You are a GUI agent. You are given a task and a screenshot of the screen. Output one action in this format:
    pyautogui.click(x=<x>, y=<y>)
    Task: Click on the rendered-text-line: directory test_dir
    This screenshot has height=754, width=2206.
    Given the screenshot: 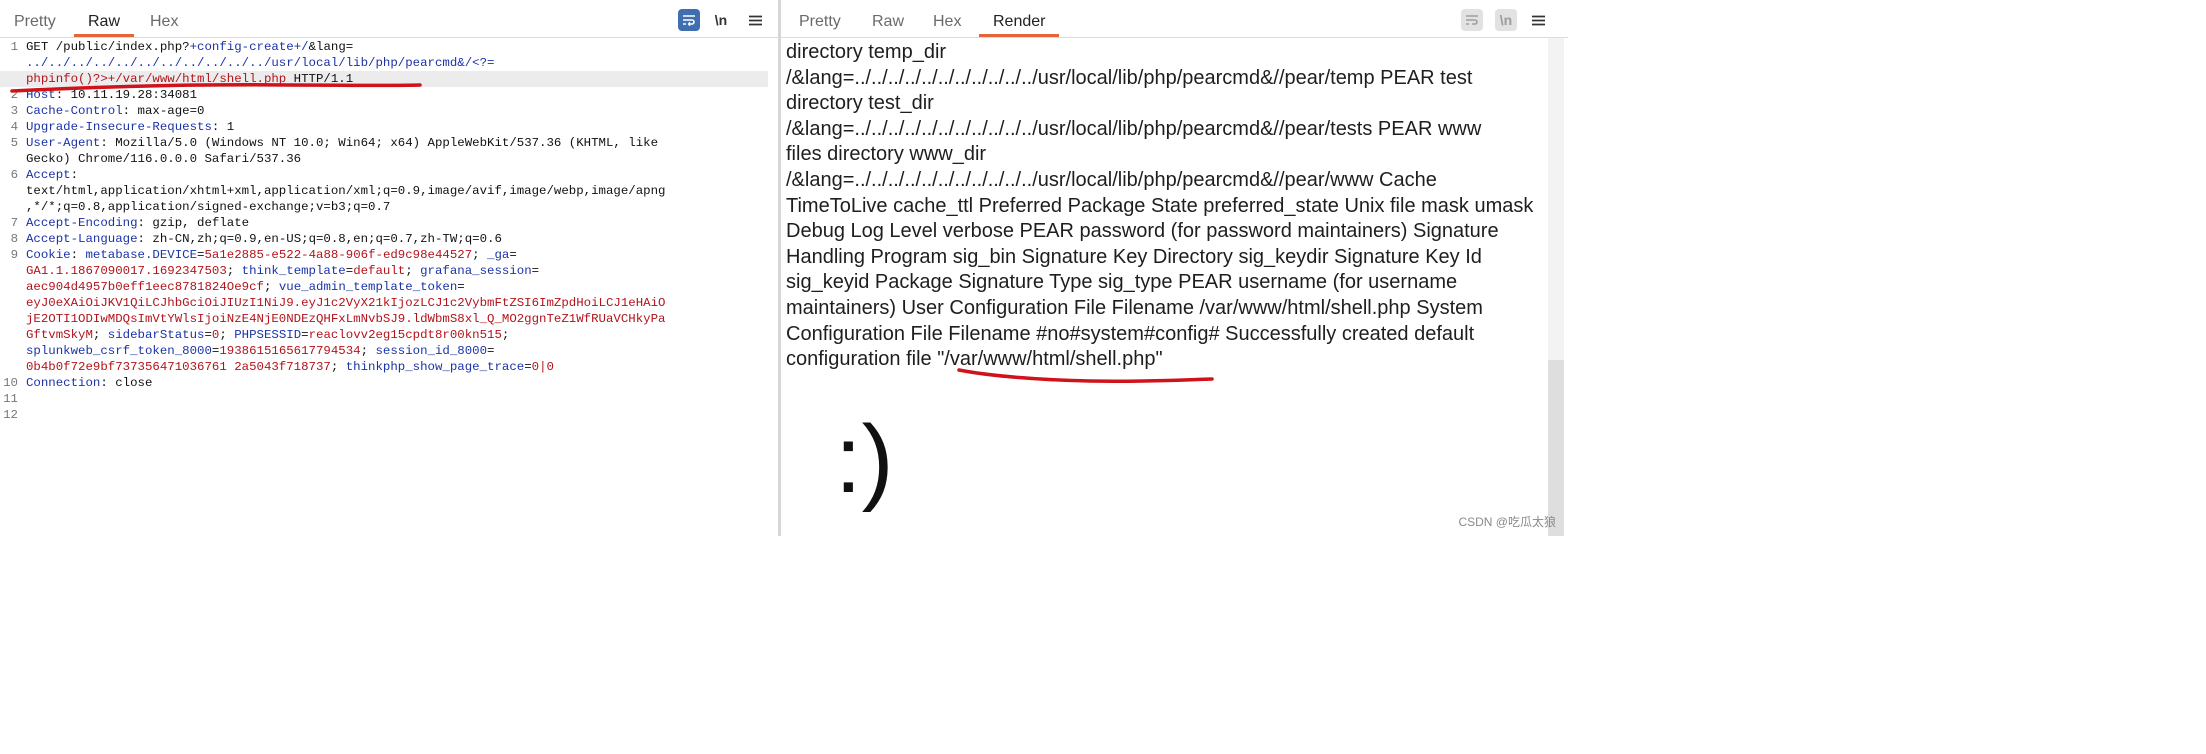 What is the action you would take?
    pyautogui.click(x=860, y=103)
    